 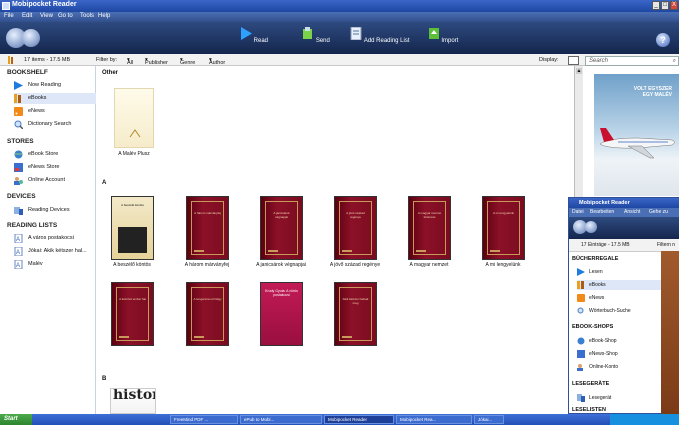 What do you see at coordinates (134, 118) in the screenshot?
I see `book-cover` at bounding box center [134, 118].